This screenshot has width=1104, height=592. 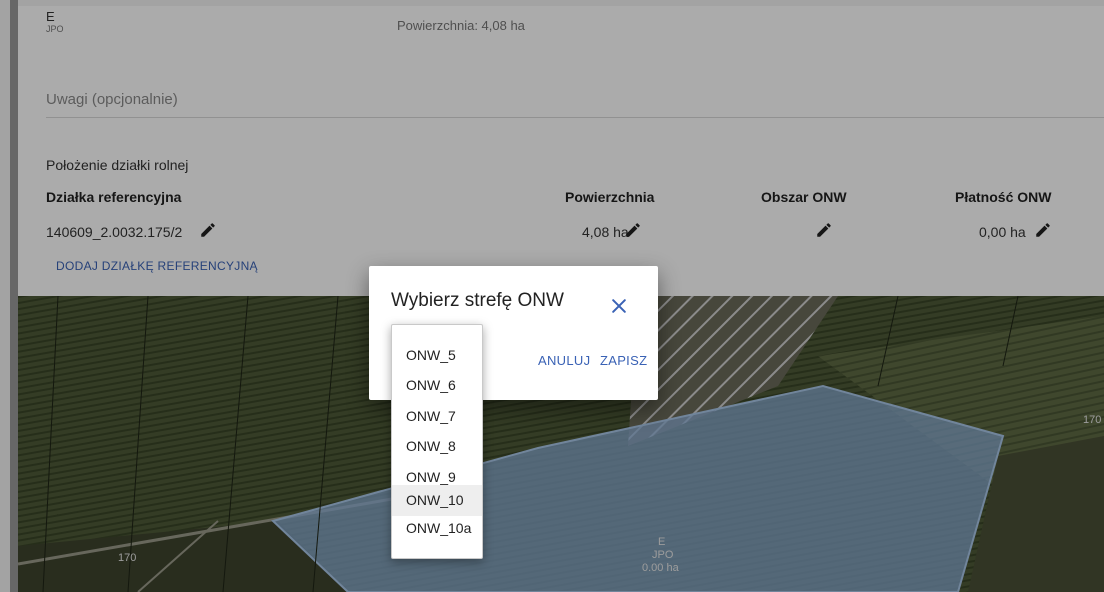 What do you see at coordinates (623, 360) in the screenshot?
I see `save-button: ZAPISZ` at bounding box center [623, 360].